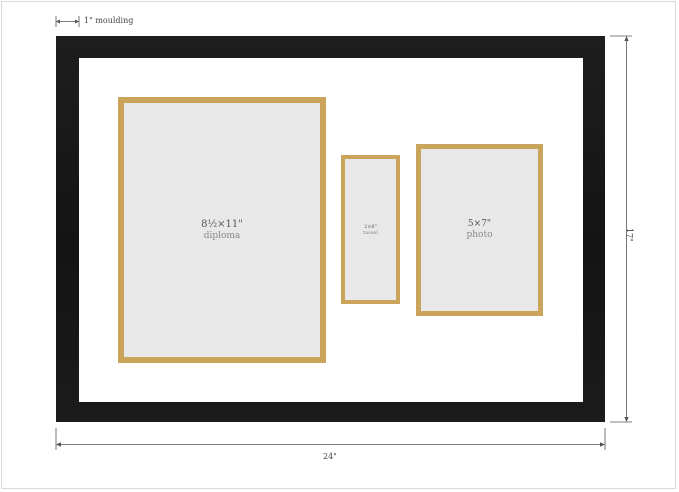 This screenshot has width=679, height=492. What do you see at coordinates (629, 235) in the screenshot?
I see `height-dimension-label: 17"` at bounding box center [629, 235].